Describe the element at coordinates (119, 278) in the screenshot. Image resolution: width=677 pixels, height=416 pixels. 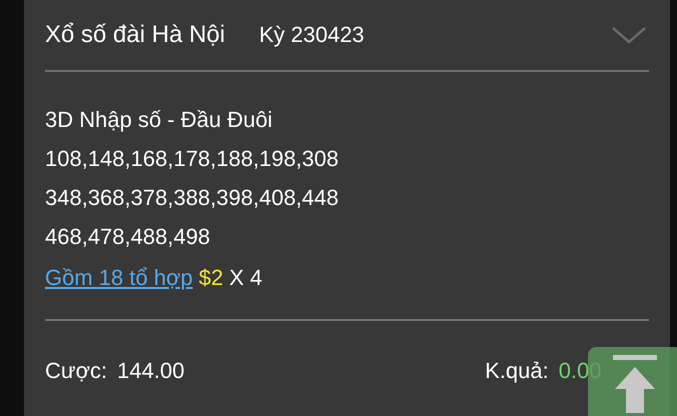
I see `combo-link: Gồm 18 tổ hợp` at that location.